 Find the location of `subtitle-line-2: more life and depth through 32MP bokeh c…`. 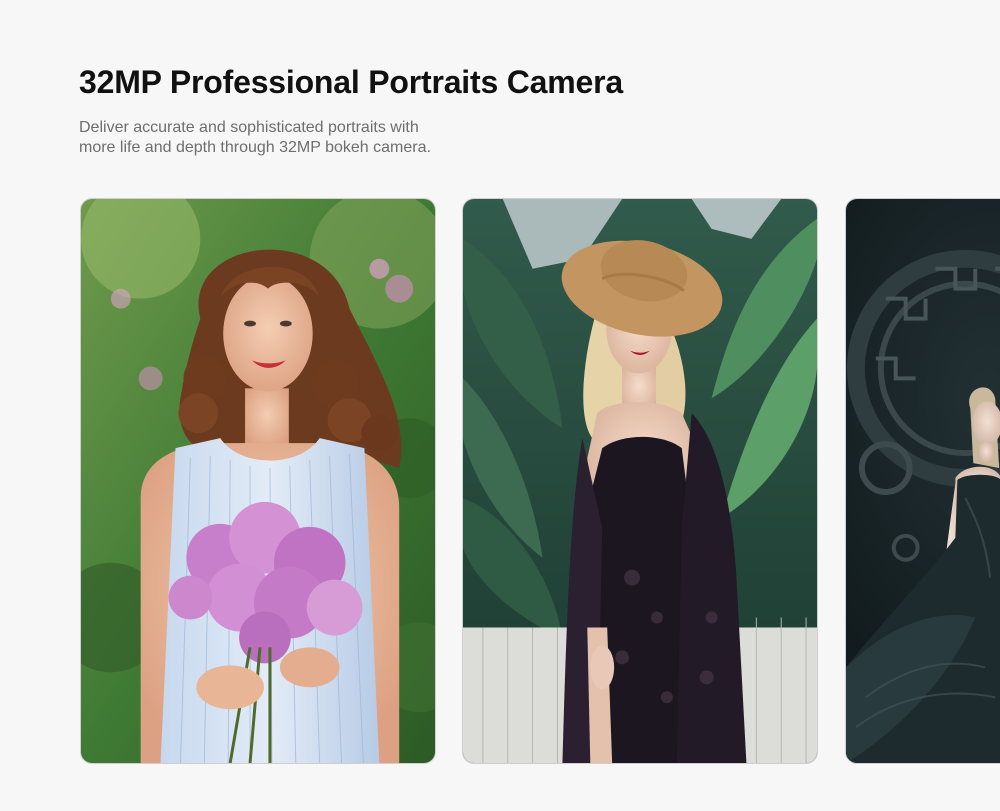

subtitle-line-2: more life and depth through 32MP bokeh c… is located at coordinates (255, 147).